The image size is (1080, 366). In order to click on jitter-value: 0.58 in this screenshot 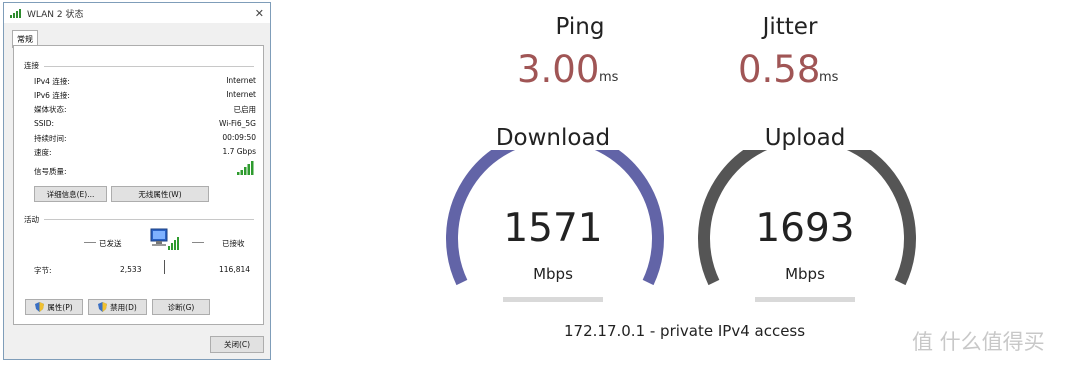, I will do `click(779, 69)`.